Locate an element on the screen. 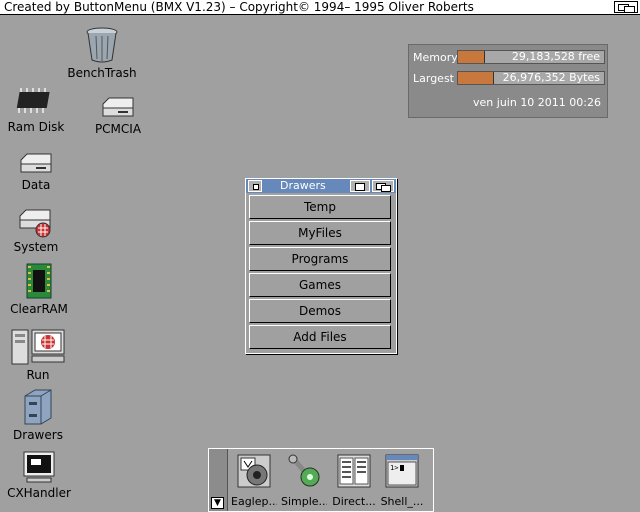 The height and width of the screenshot is (512, 640). system-label: System is located at coordinates (36, 247).